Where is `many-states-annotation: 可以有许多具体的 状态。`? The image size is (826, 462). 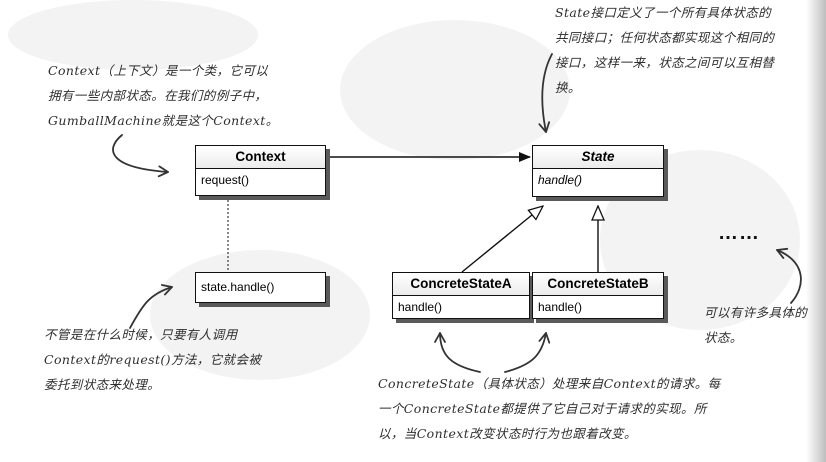 many-states-annotation: 可以有许多具体的 状态。 is located at coordinates (756, 325).